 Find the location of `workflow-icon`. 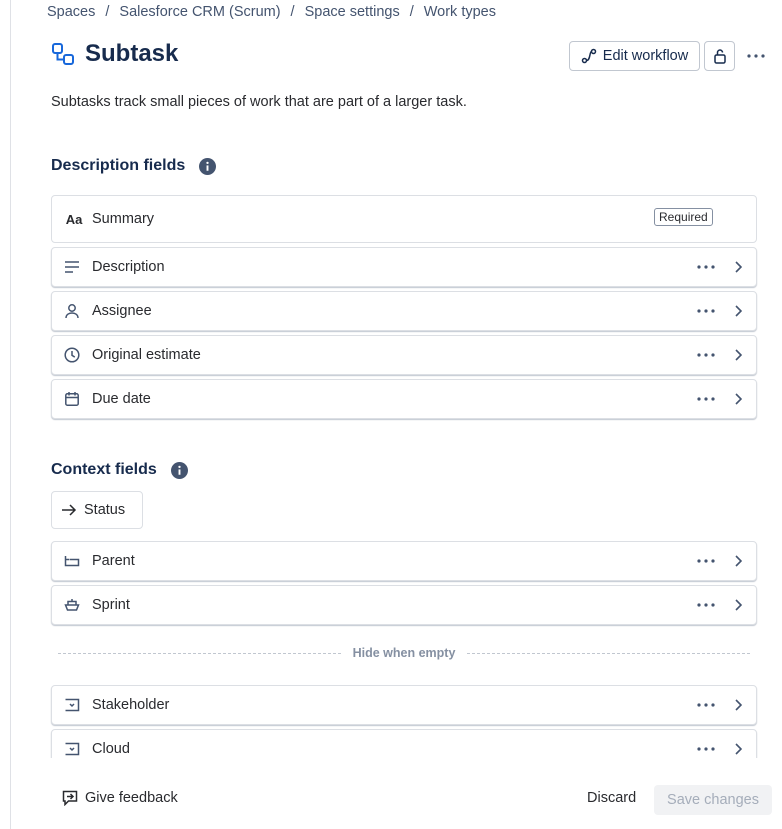

workflow-icon is located at coordinates (589, 56).